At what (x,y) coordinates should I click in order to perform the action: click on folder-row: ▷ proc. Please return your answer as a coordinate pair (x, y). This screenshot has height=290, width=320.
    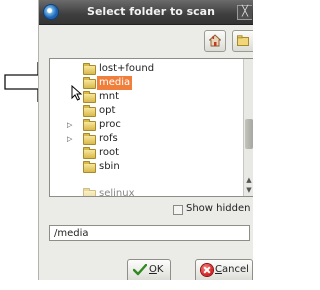
    Looking at the image, I should click on (146, 125).